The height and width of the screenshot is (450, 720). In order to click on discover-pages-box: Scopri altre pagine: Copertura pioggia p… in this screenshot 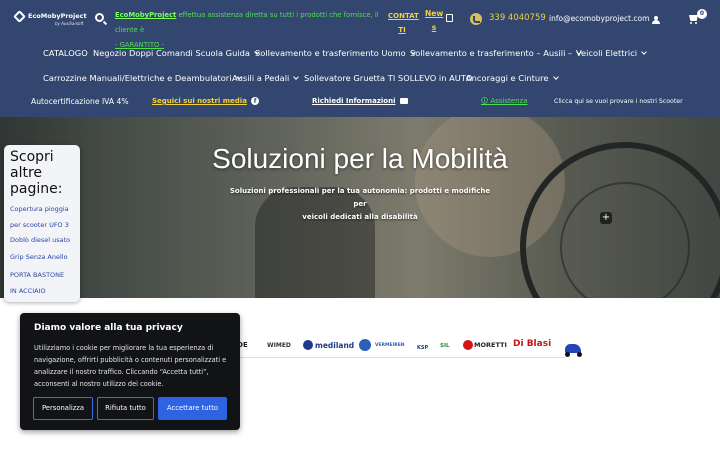, I will do `click(42, 223)`.